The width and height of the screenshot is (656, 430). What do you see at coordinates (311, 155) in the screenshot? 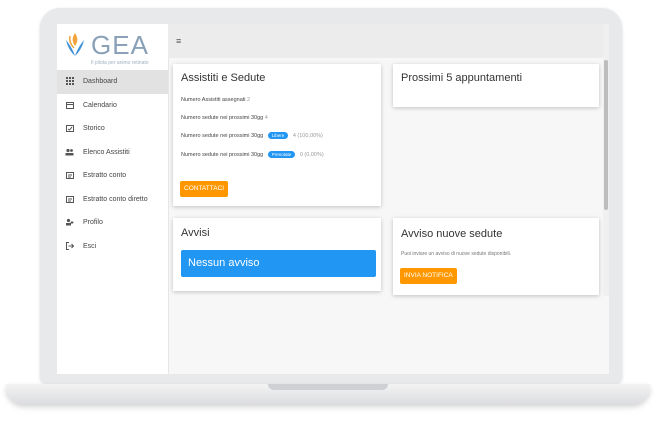
I see `sedute-prenotate-value: 0 (0,00%)` at bounding box center [311, 155].